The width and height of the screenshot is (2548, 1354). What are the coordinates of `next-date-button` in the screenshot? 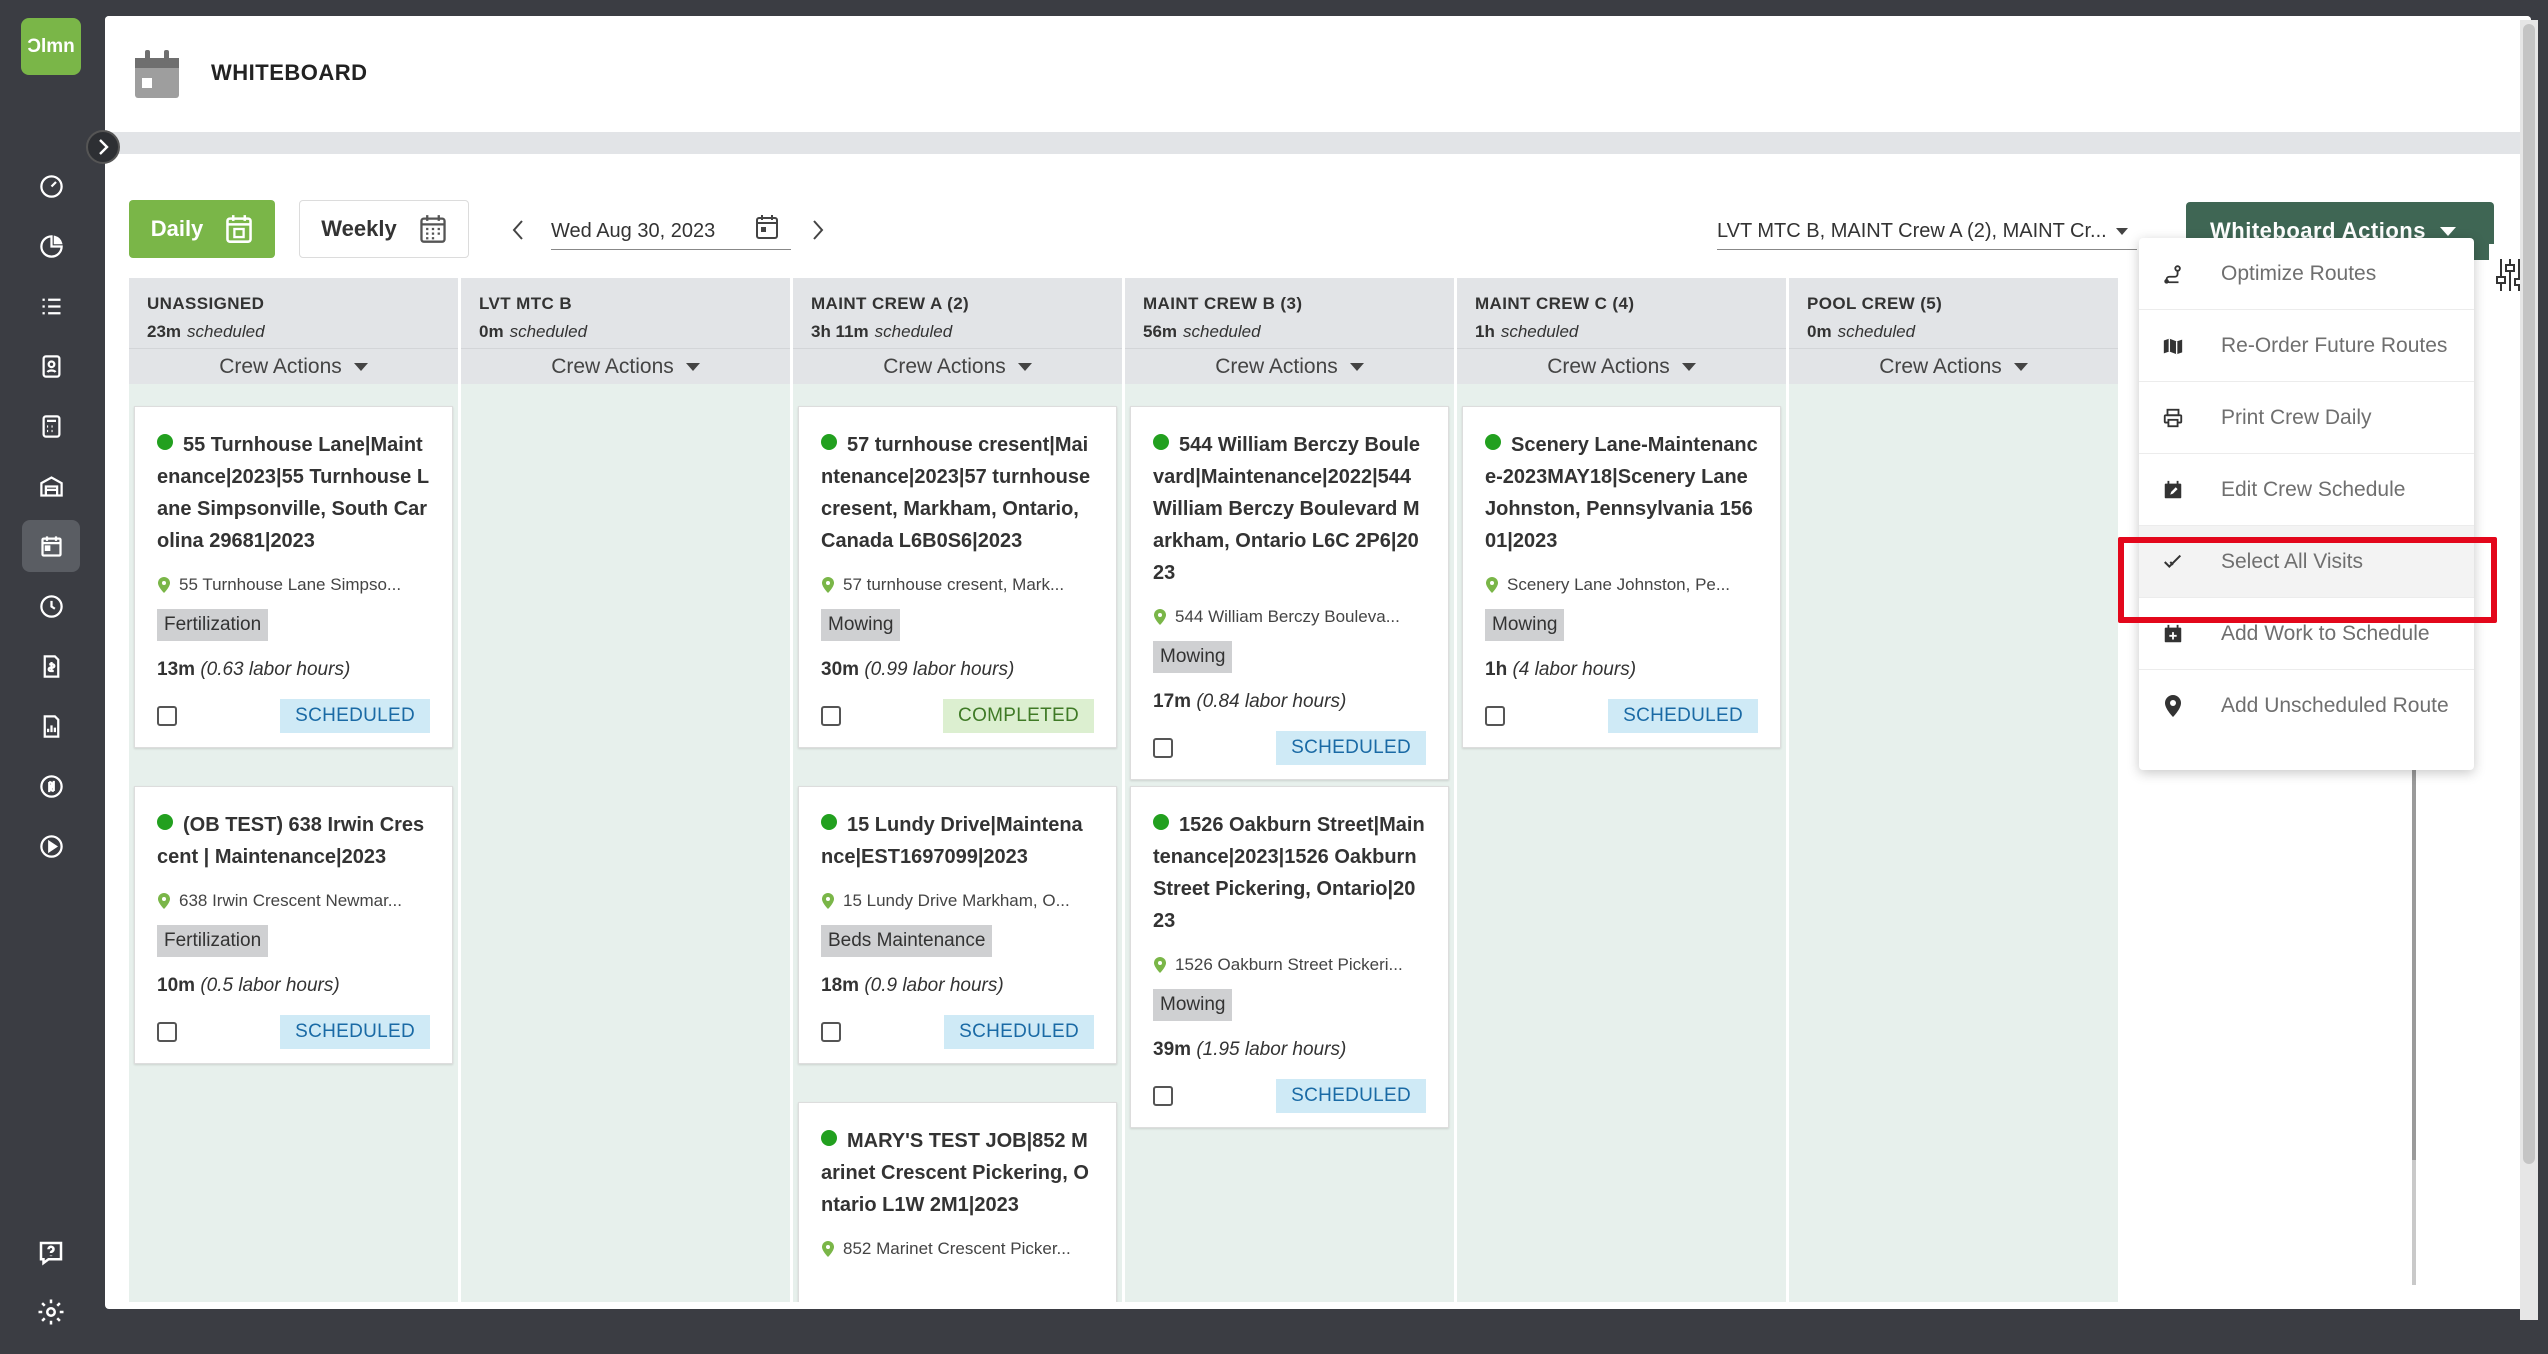 It's located at (818, 230).